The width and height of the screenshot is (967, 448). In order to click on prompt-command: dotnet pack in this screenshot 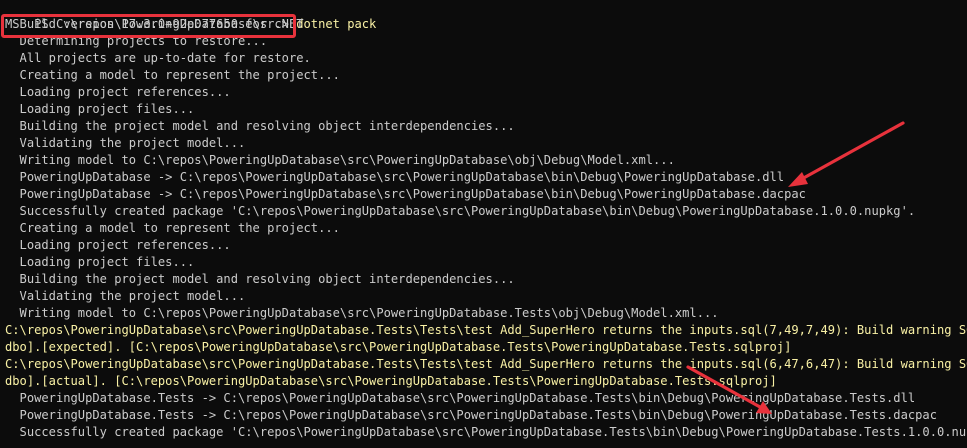, I will do `click(336, 24)`.